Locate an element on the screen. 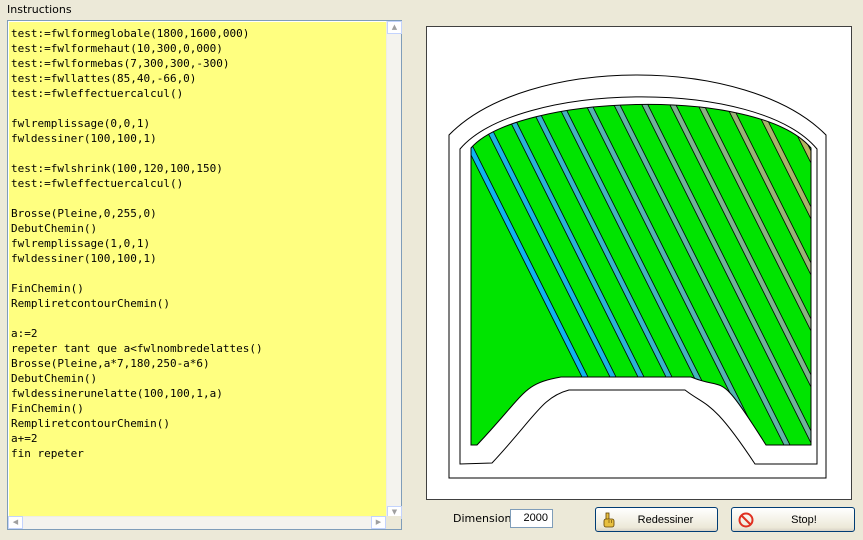 This screenshot has width=863, height=540. vertical-scrollbar: ▲ ▼ is located at coordinates (394, 270).